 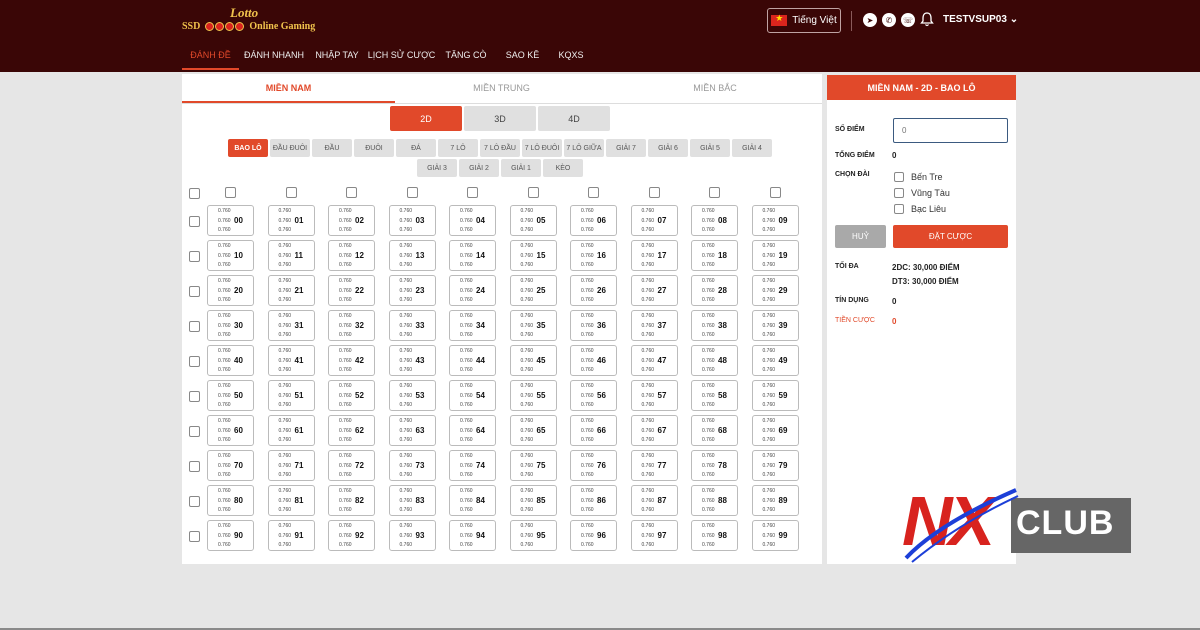 I want to click on number-cell: 0.760 0.760 0.760 35, so click(x=533, y=325).